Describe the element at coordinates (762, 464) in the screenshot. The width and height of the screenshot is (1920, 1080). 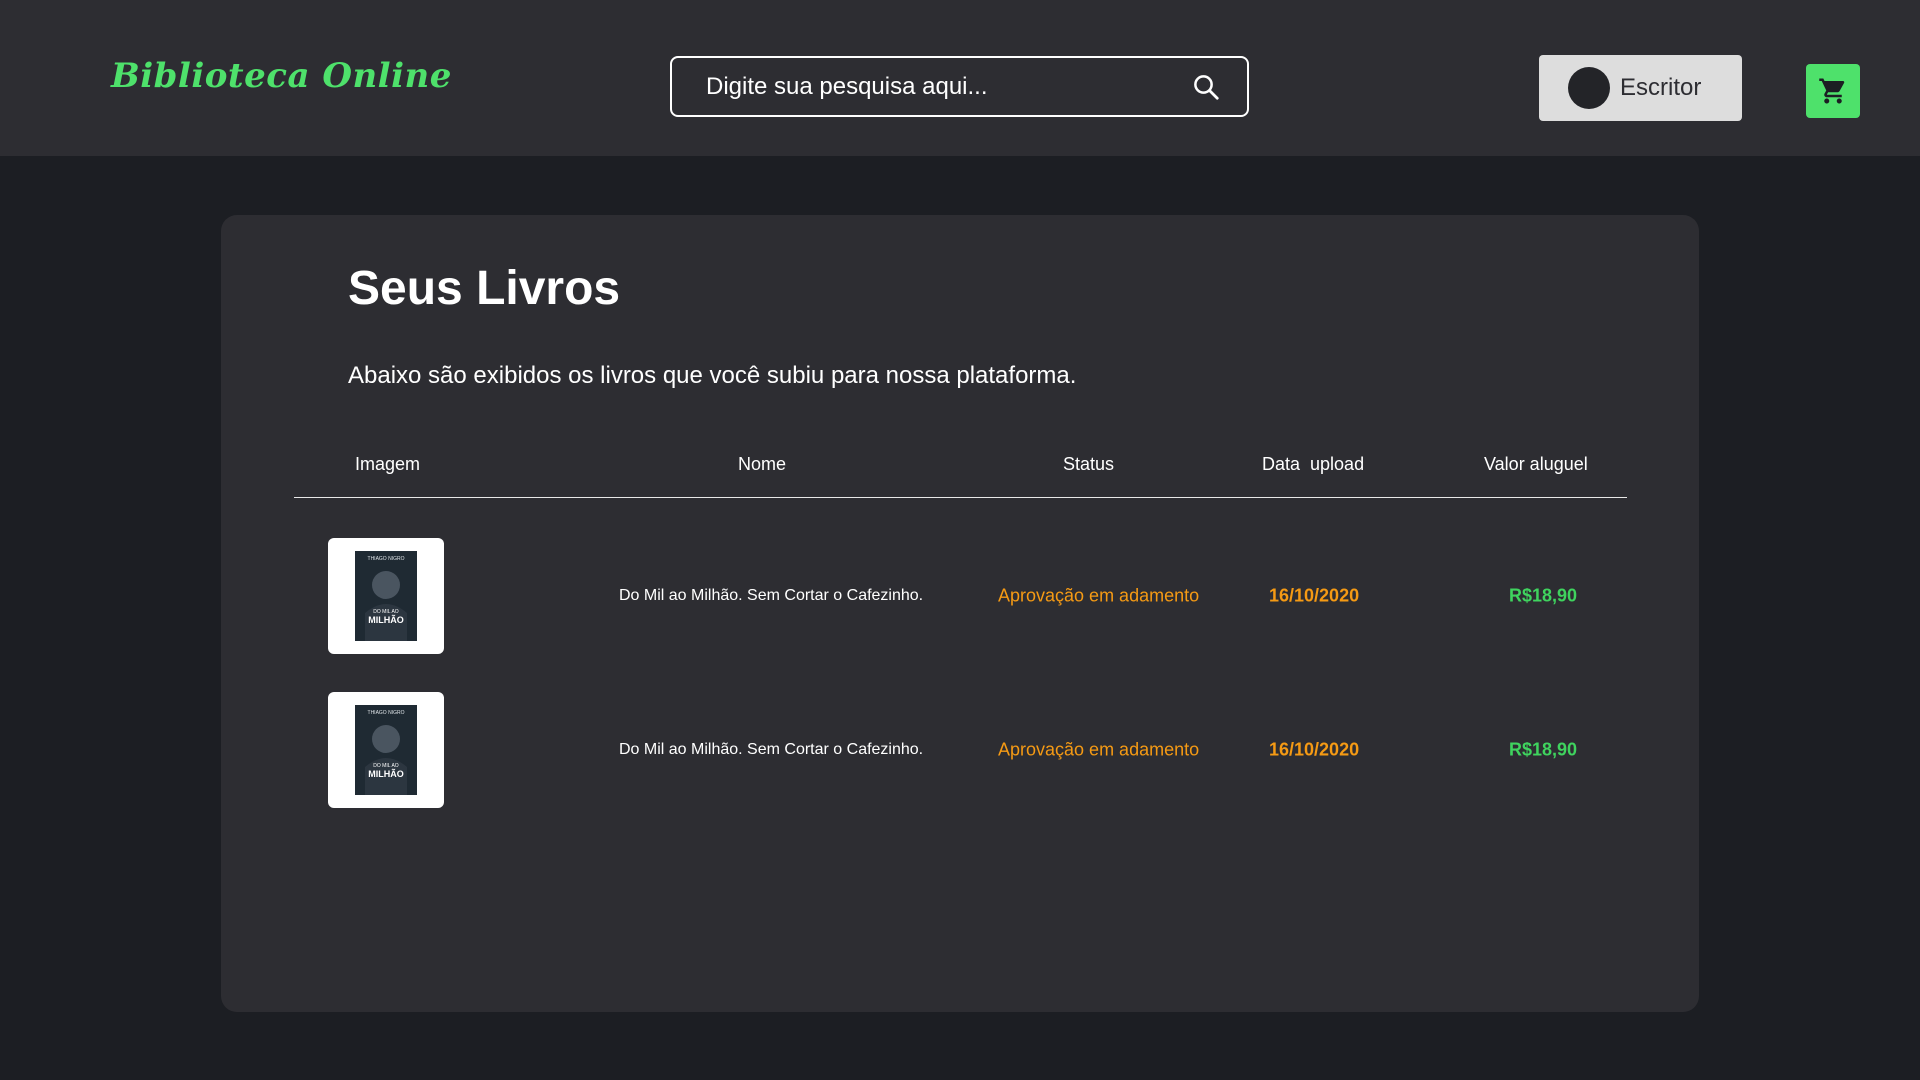
I see `column-header-name: Nome` at that location.